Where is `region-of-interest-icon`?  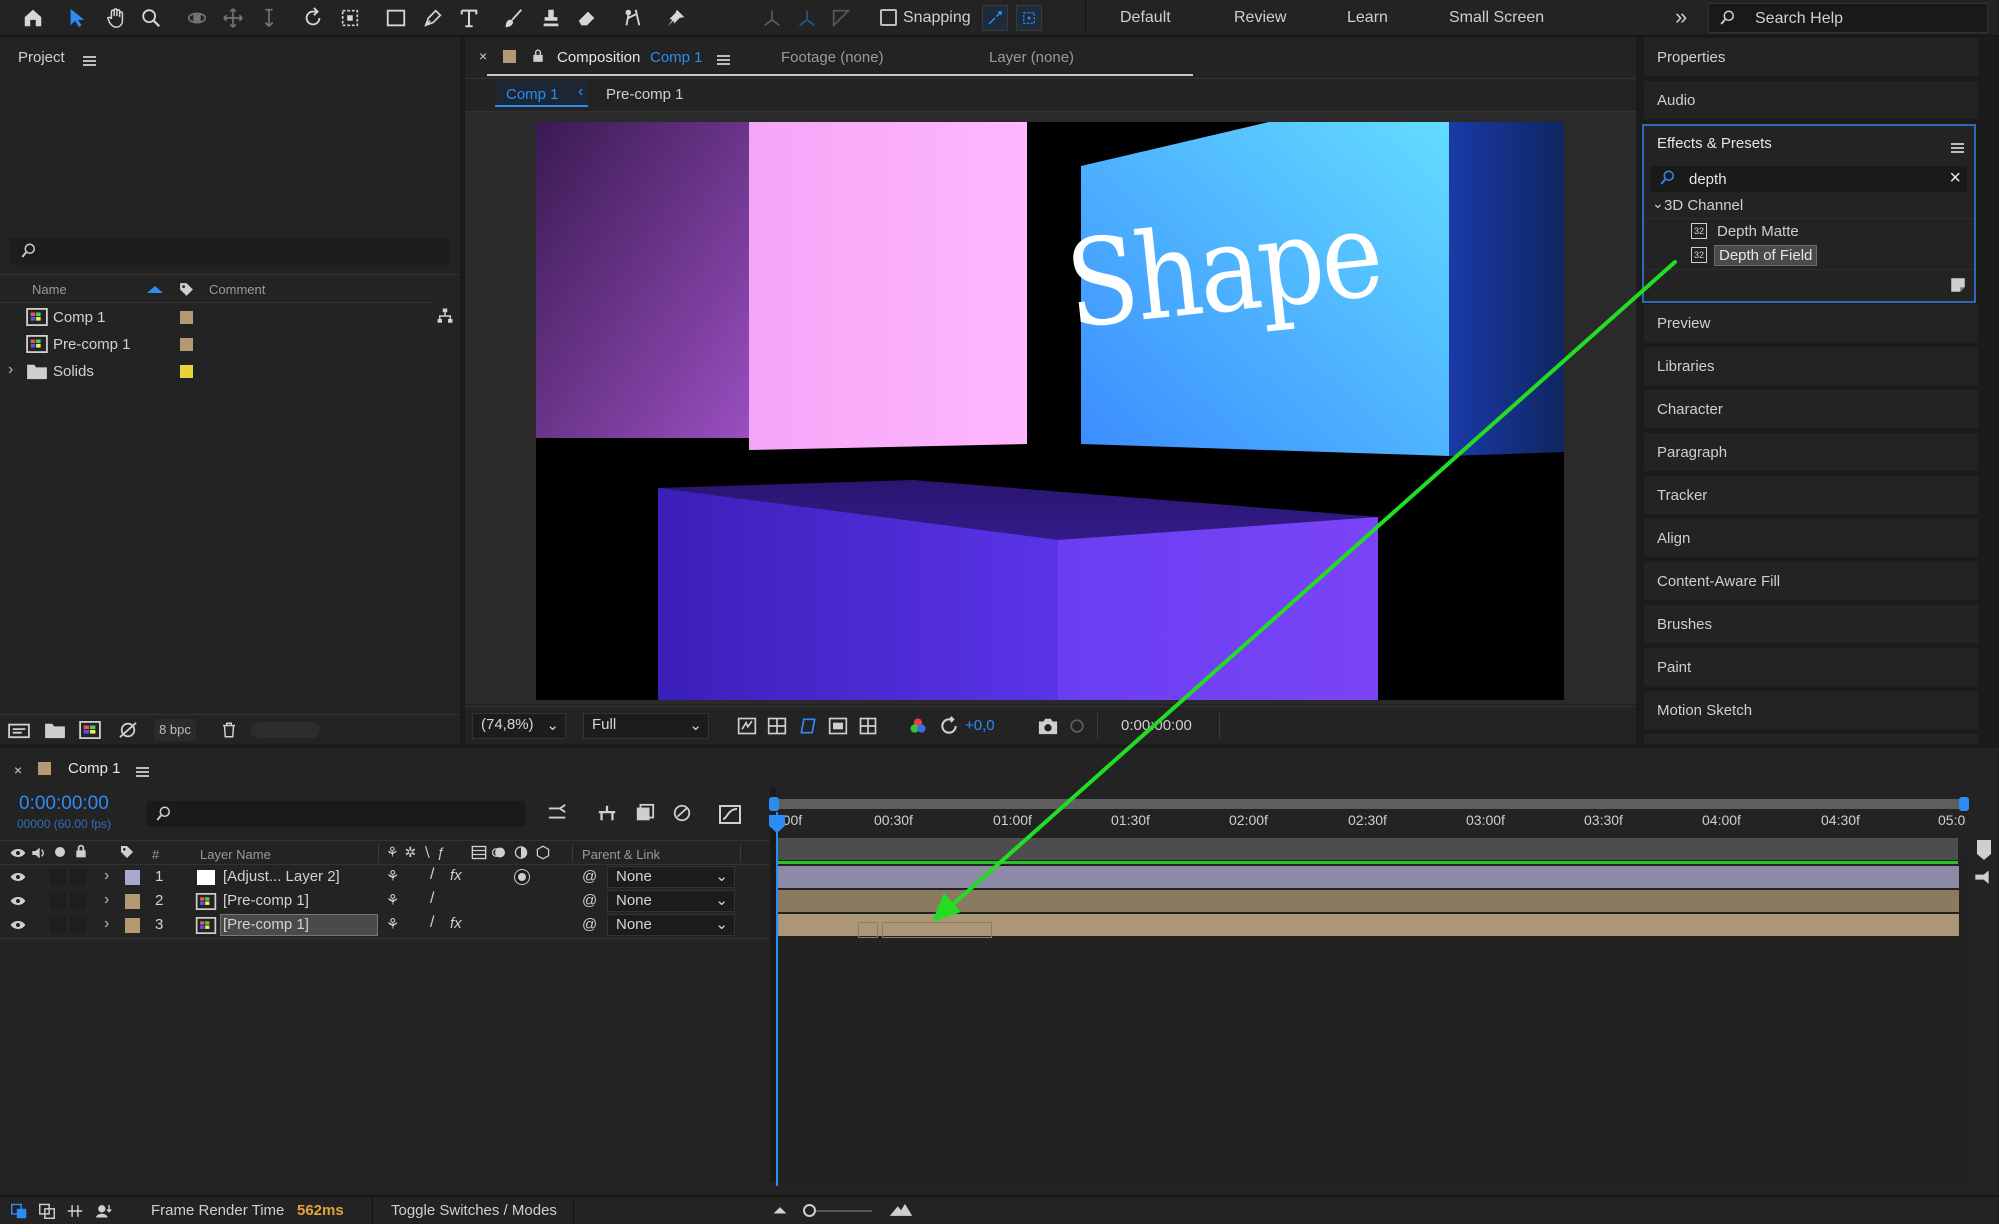
region-of-interest-icon is located at coordinates (838, 726).